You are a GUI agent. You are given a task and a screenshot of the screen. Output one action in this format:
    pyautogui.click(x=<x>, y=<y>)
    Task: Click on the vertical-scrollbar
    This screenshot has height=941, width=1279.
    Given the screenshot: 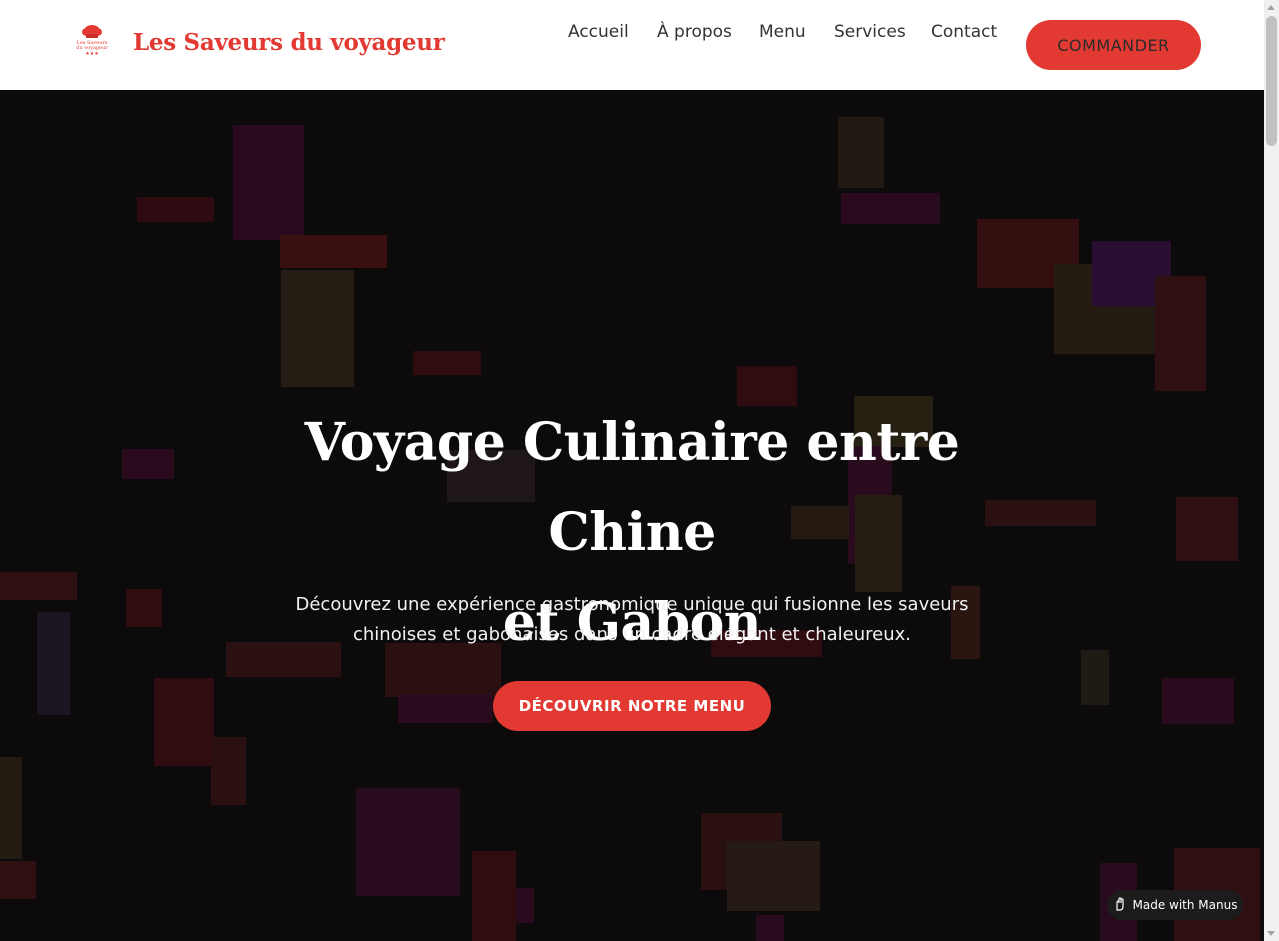 What is the action you would take?
    pyautogui.click(x=1271, y=470)
    